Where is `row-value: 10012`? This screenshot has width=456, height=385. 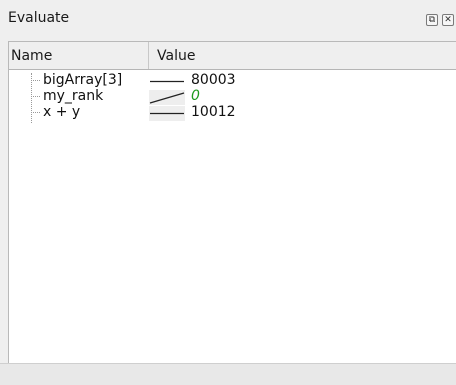 row-value: 10012 is located at coordinates (213, 112).